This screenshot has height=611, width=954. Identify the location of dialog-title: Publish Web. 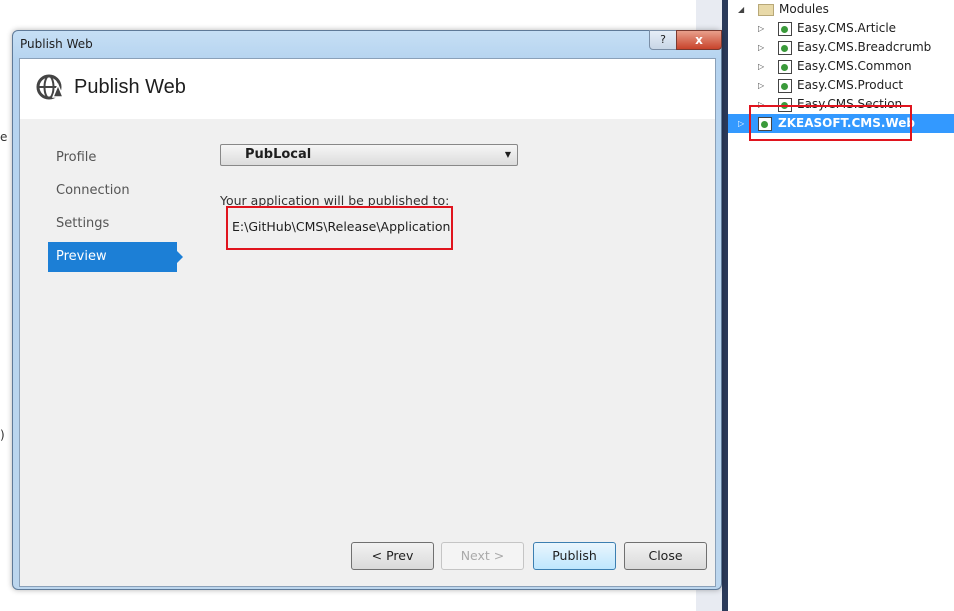
(56, 44).